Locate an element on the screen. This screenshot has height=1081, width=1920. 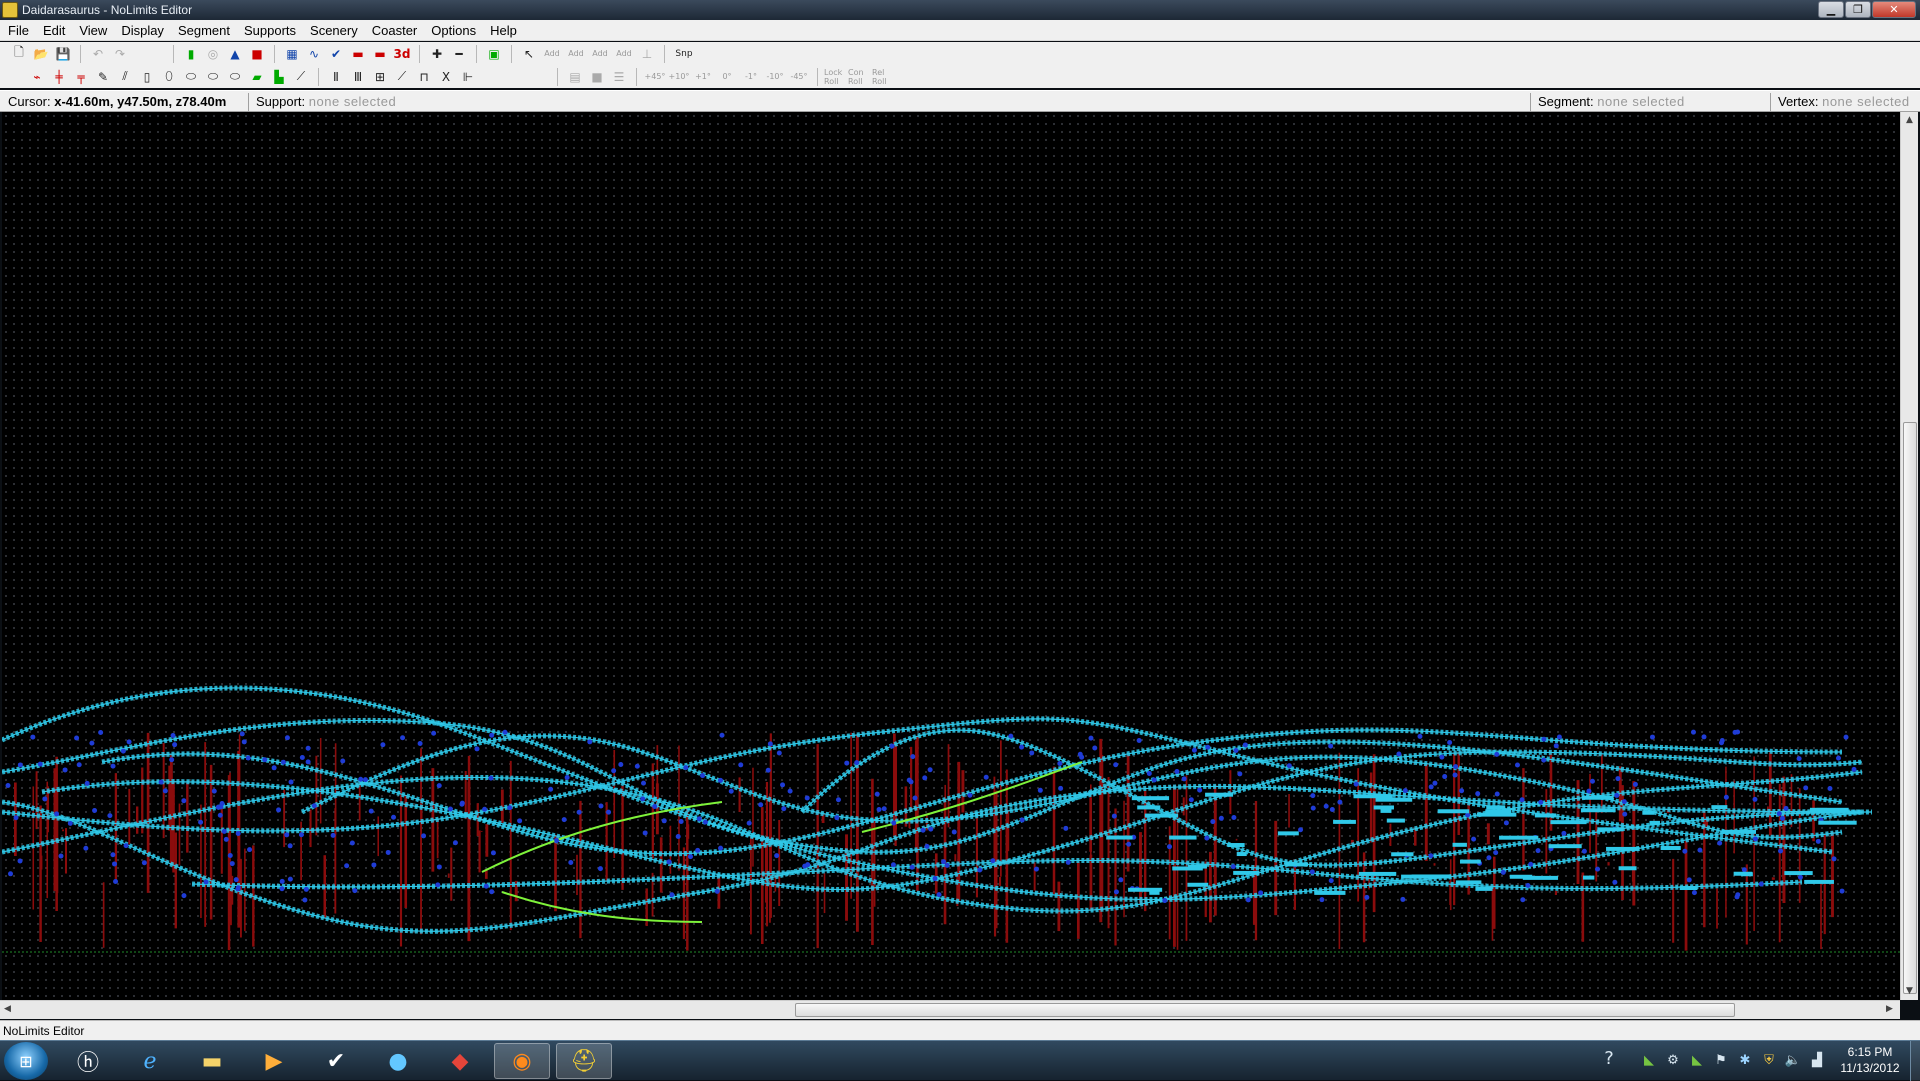
minimize-button: ▁ is located at coordinates (1831, 9).